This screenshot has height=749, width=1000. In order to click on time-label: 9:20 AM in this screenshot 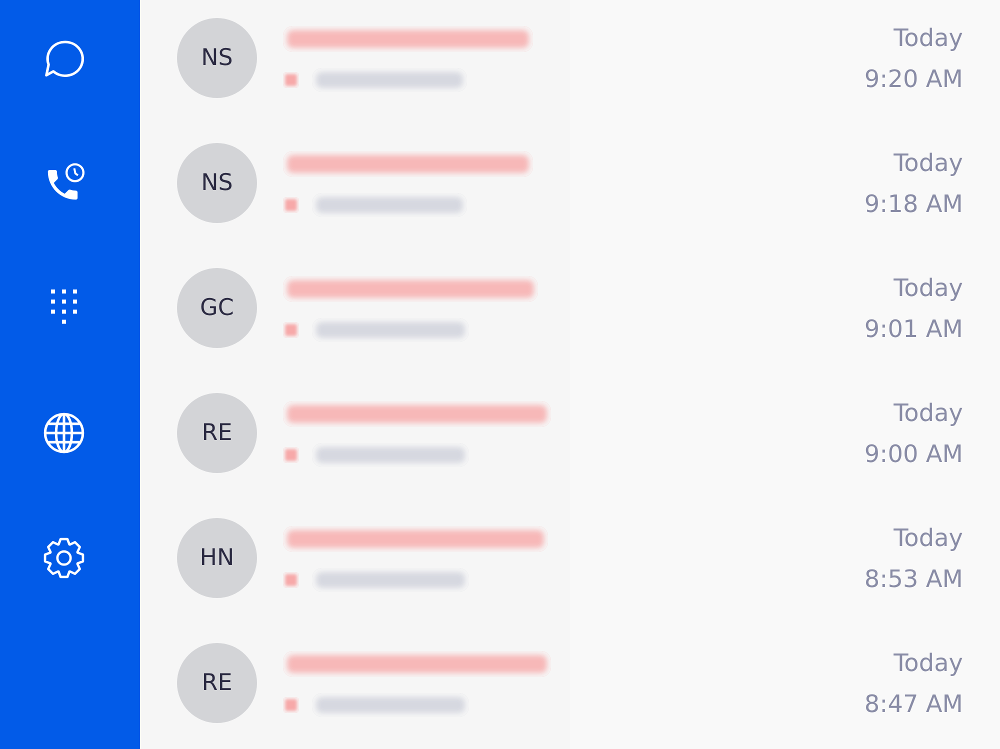, I will do `click(913, 79)`.